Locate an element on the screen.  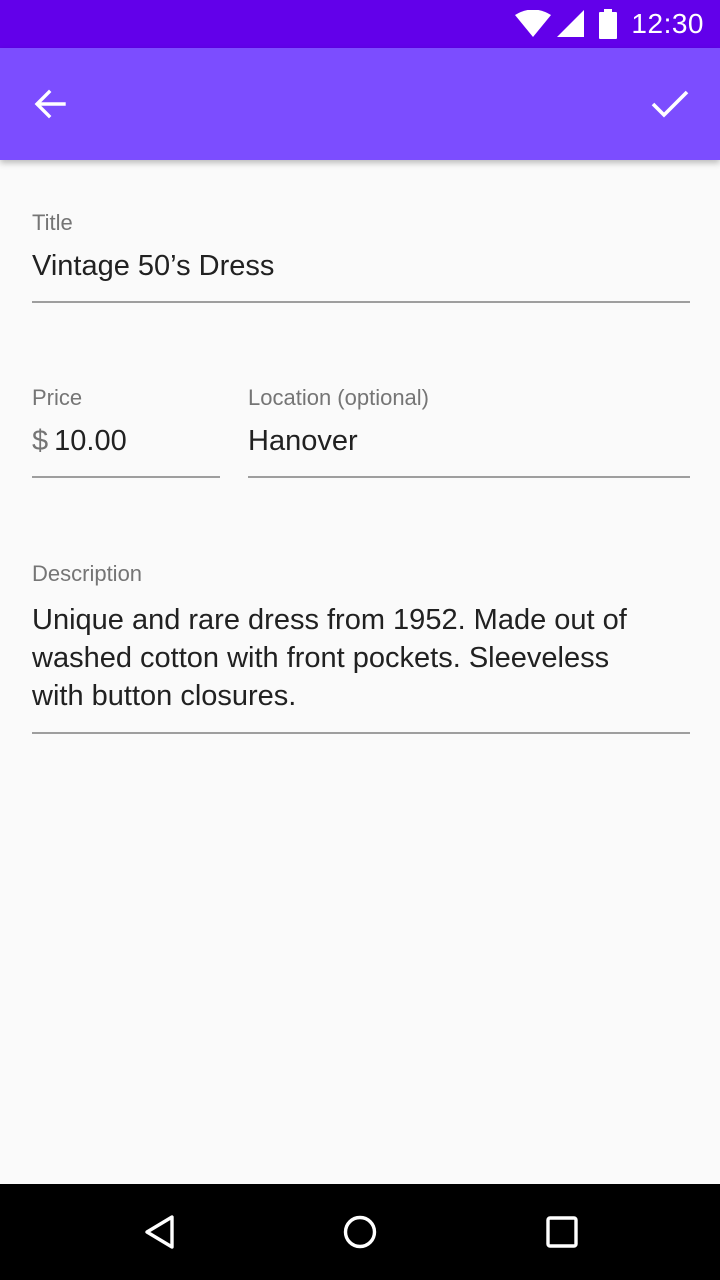
back-button is located at coordinates (50, 104).